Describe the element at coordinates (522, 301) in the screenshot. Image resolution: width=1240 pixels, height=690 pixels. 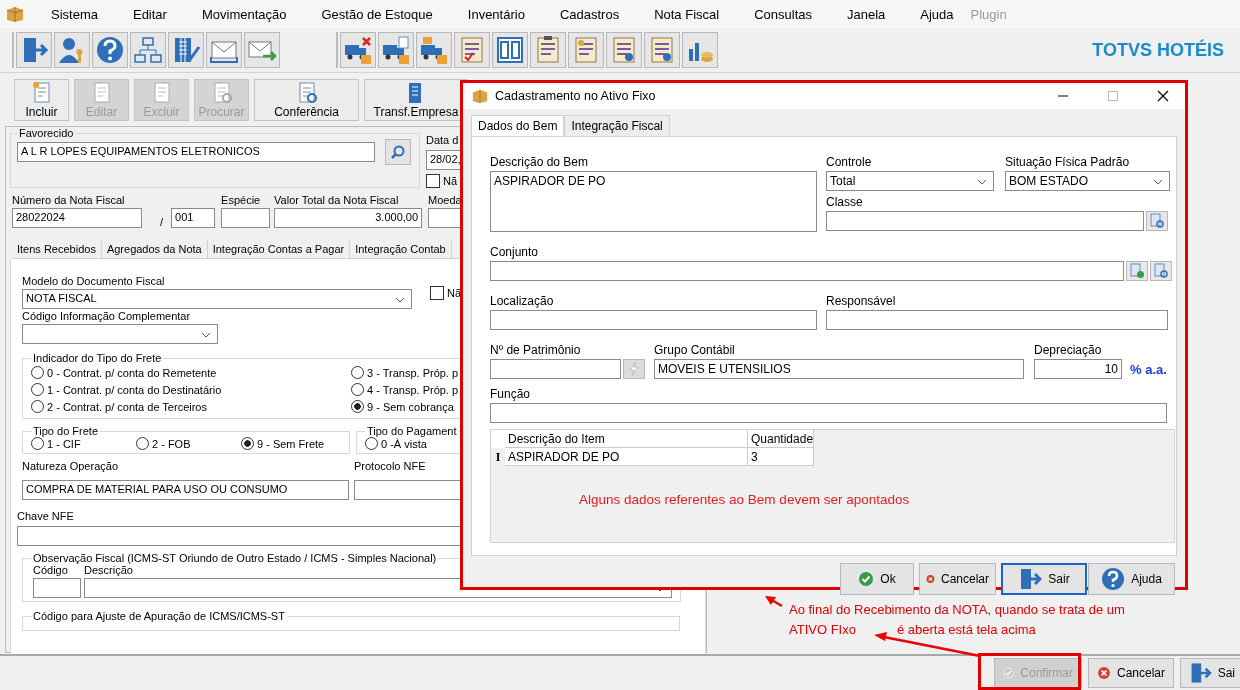
I see `field-label: Localização` at that location.